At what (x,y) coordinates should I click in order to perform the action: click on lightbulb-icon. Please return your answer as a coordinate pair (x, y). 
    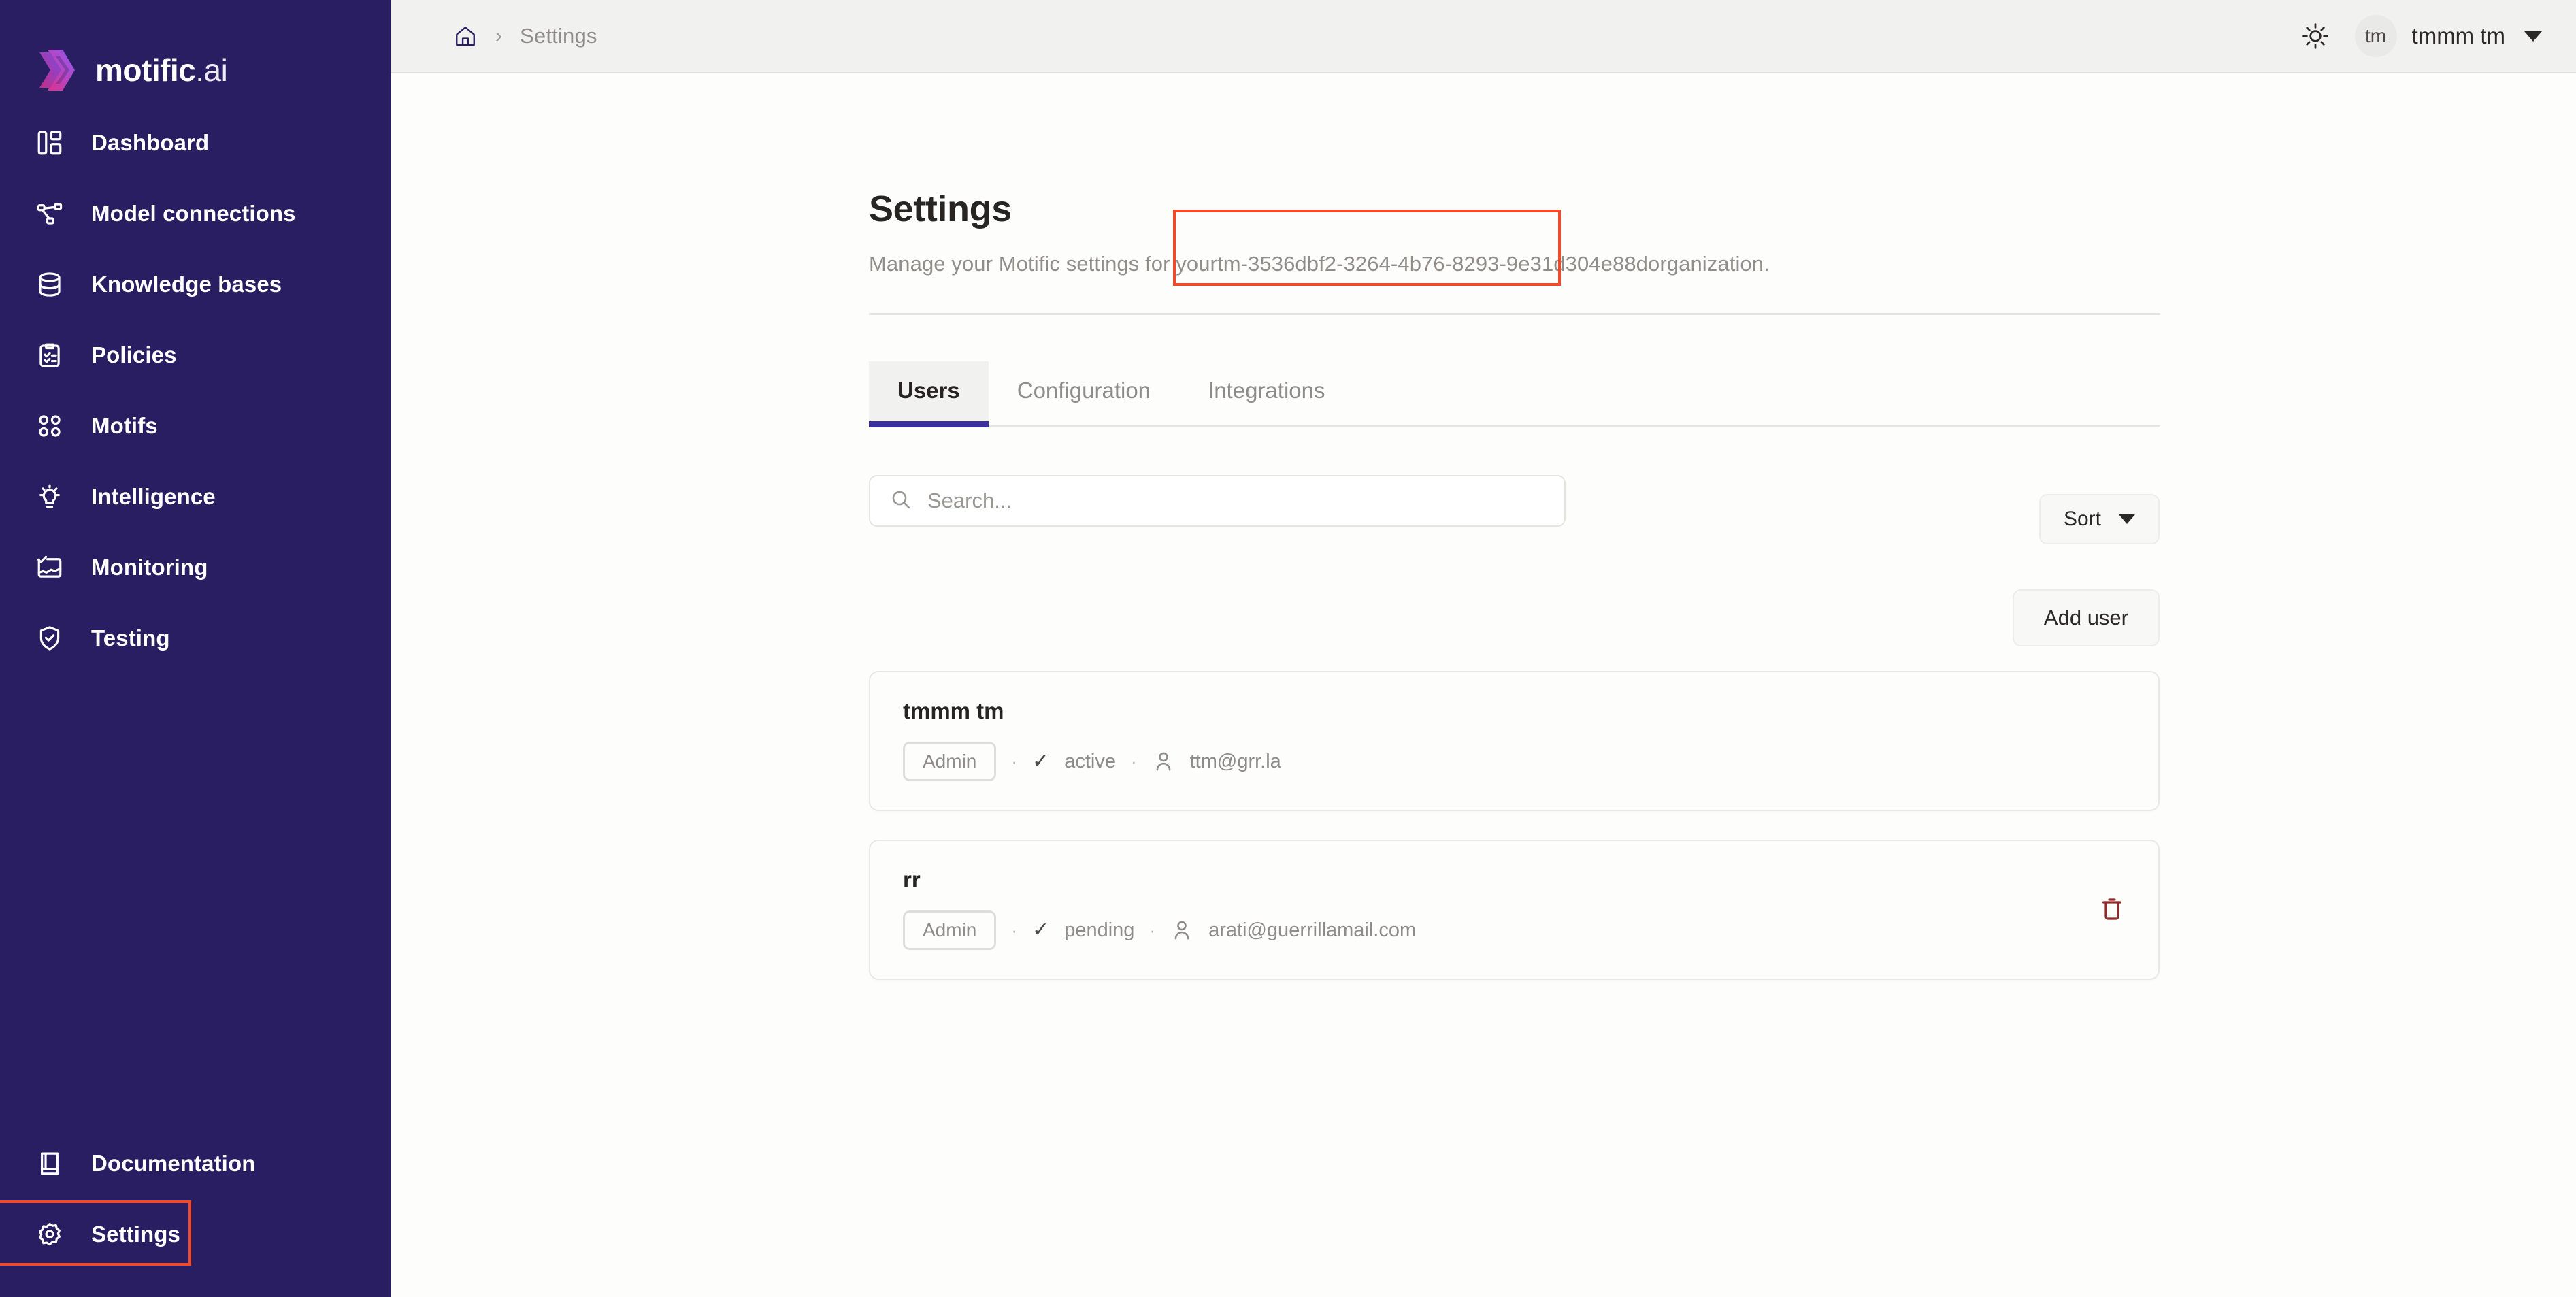
    Looking at the image, I should click on (50, 497).